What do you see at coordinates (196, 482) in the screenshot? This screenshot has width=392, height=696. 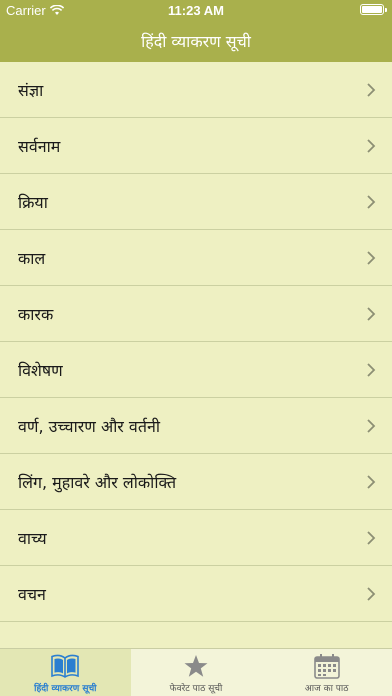 I see `list-item: लिंग, मुहावरे और लोकोक्ति` at bounding box center [196, 482].